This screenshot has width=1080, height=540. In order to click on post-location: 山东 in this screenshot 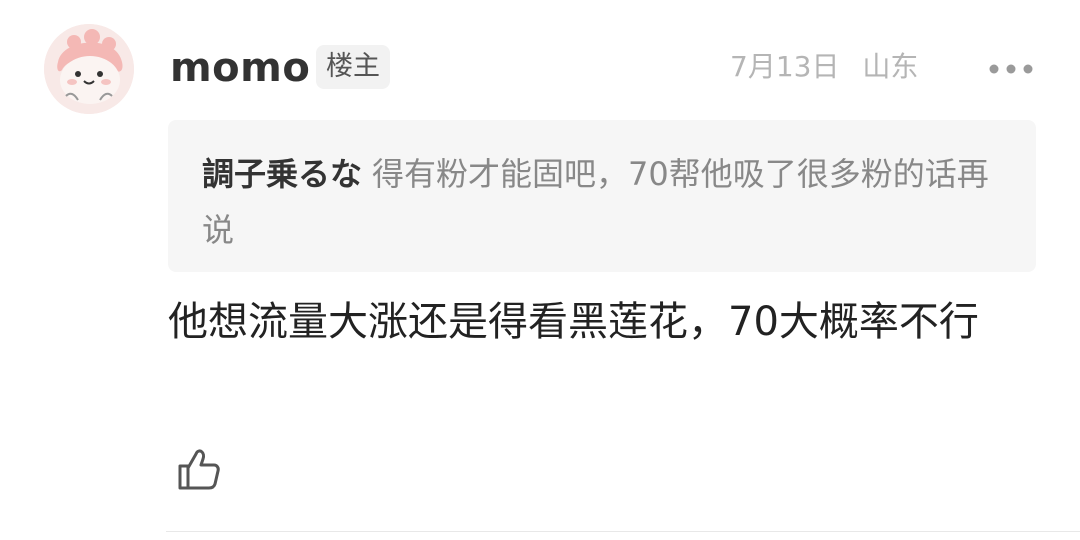, I will do `click(890, 66)`.